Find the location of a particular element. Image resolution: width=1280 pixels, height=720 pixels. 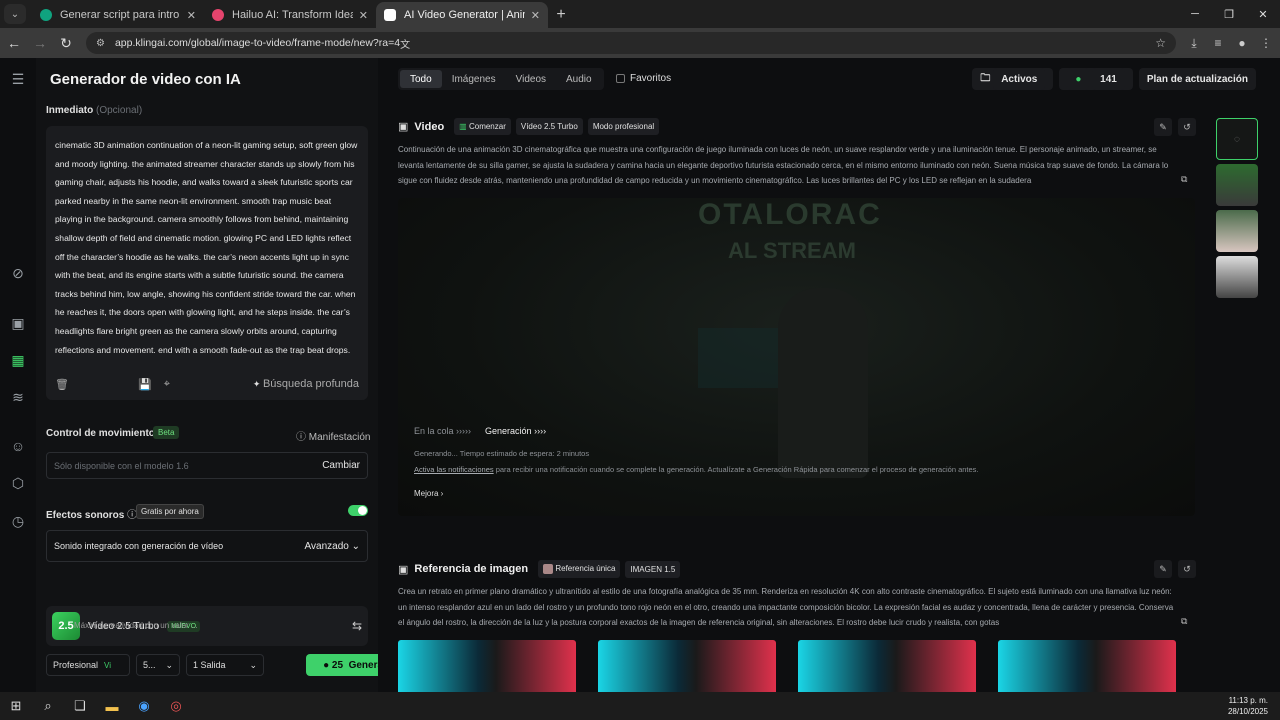

site-info-icon: ⚙ is located at coordinates (100, 43).